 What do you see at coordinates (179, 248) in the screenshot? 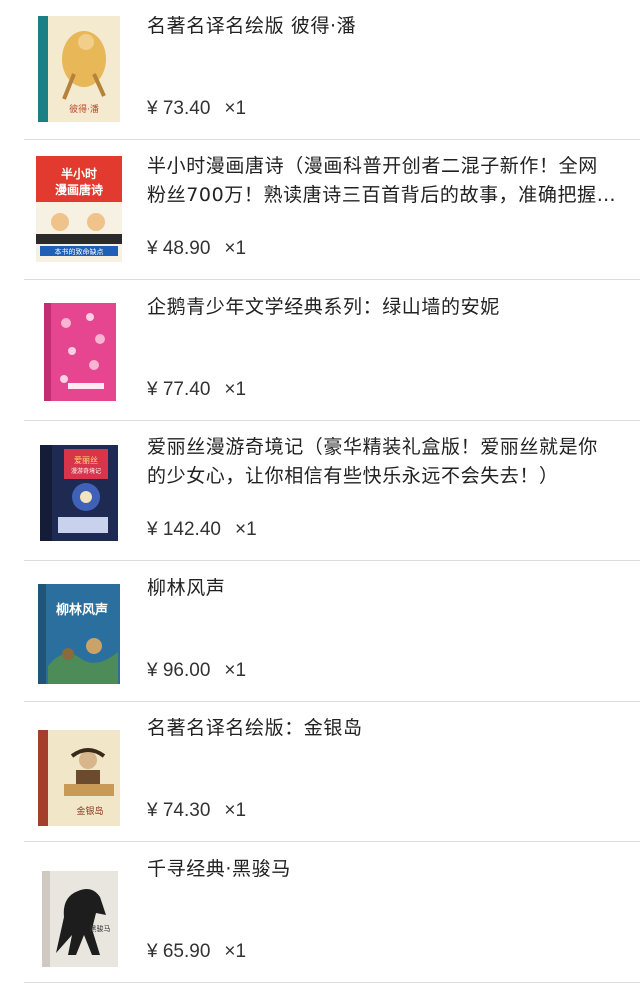
I see `item-price: ¥ 48.90` at bounding box center [179, 248].